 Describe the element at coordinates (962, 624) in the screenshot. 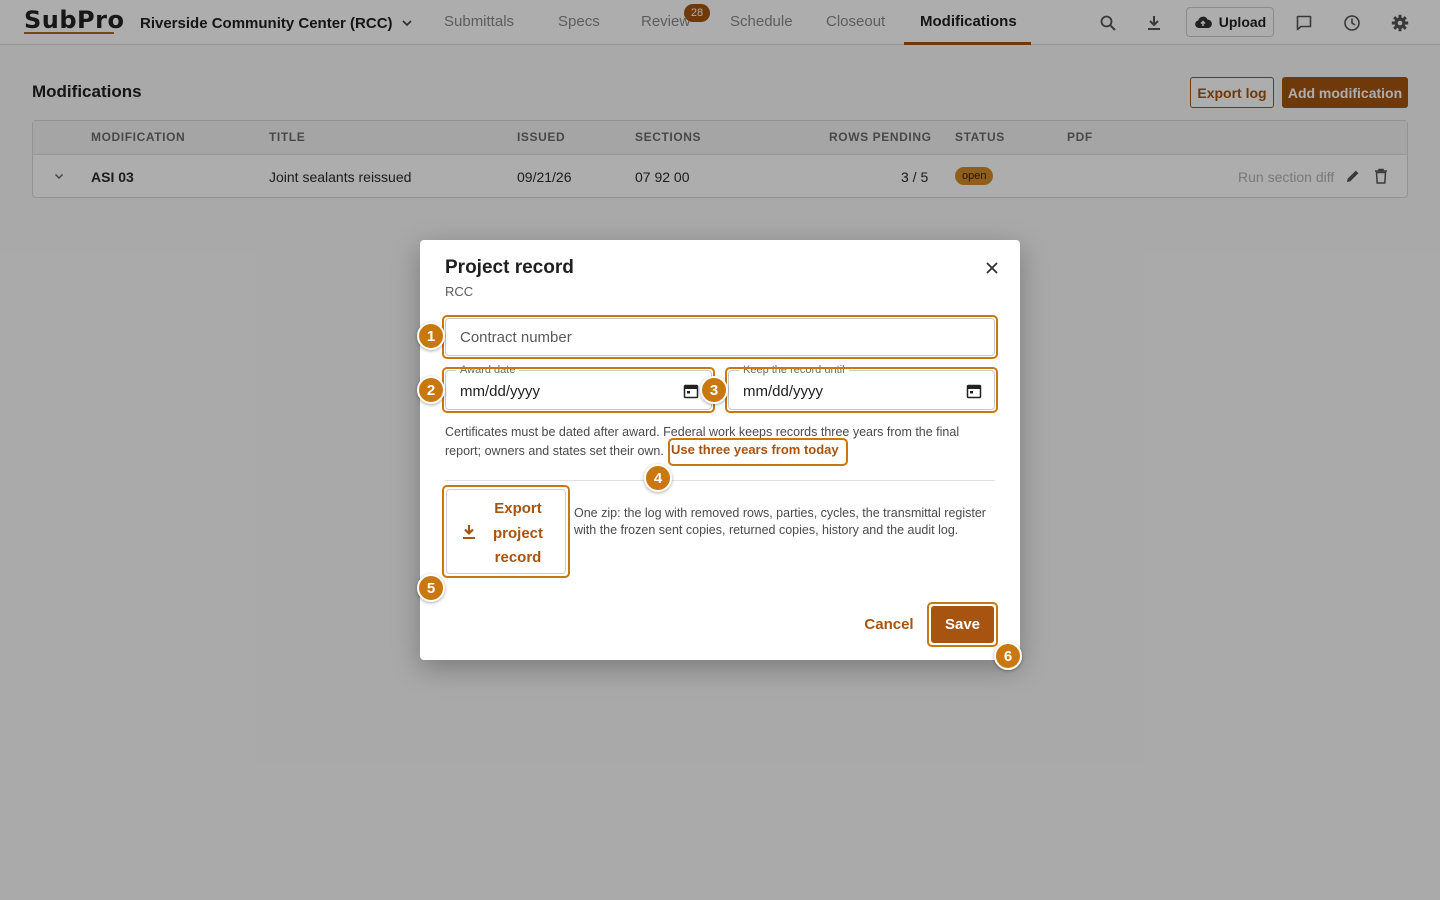

I see `save-button: Save` at that location.